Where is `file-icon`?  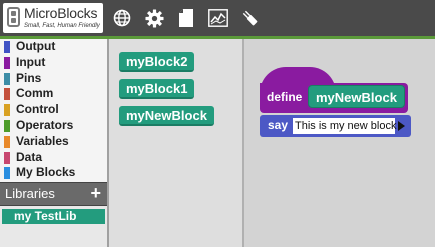
file-icon is located at coordinates (186, 18).